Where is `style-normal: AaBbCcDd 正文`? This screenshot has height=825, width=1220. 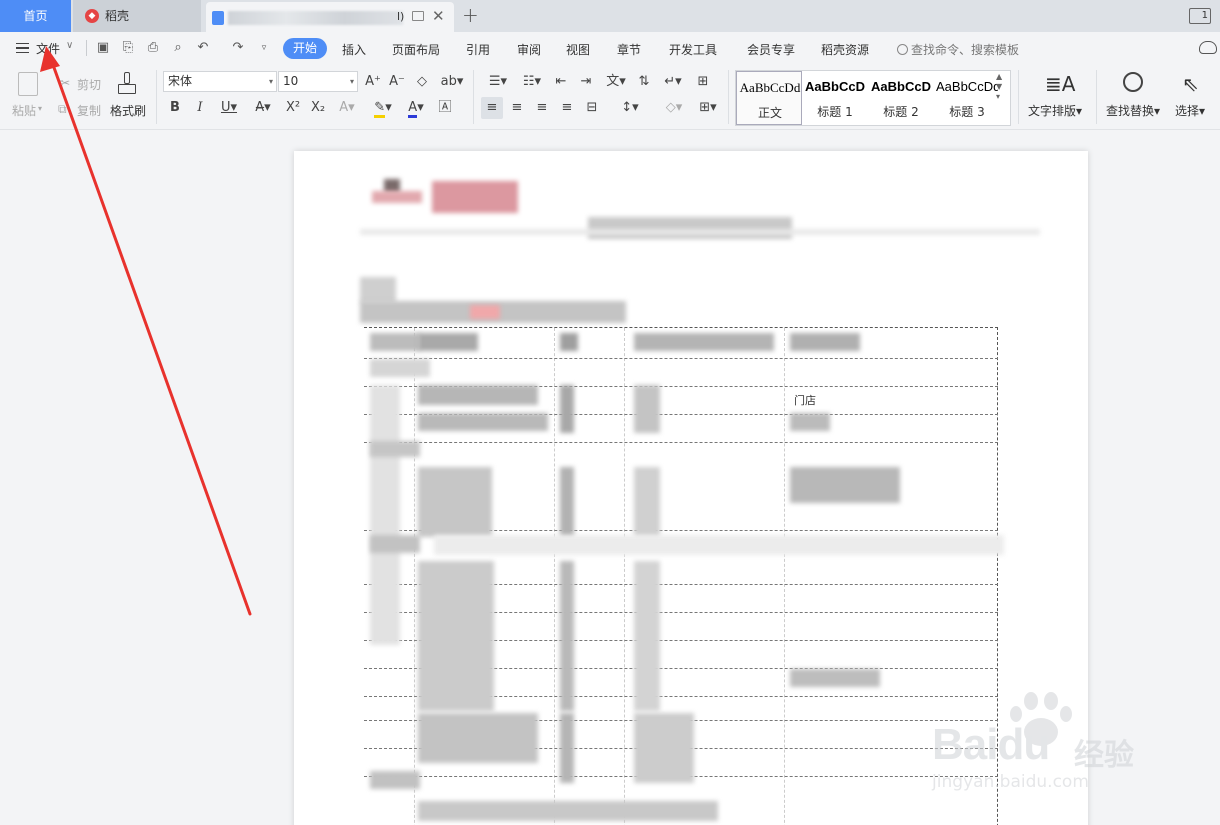 style-normal: AaBbCcDd 正文 is located at coordinates (769, 98).